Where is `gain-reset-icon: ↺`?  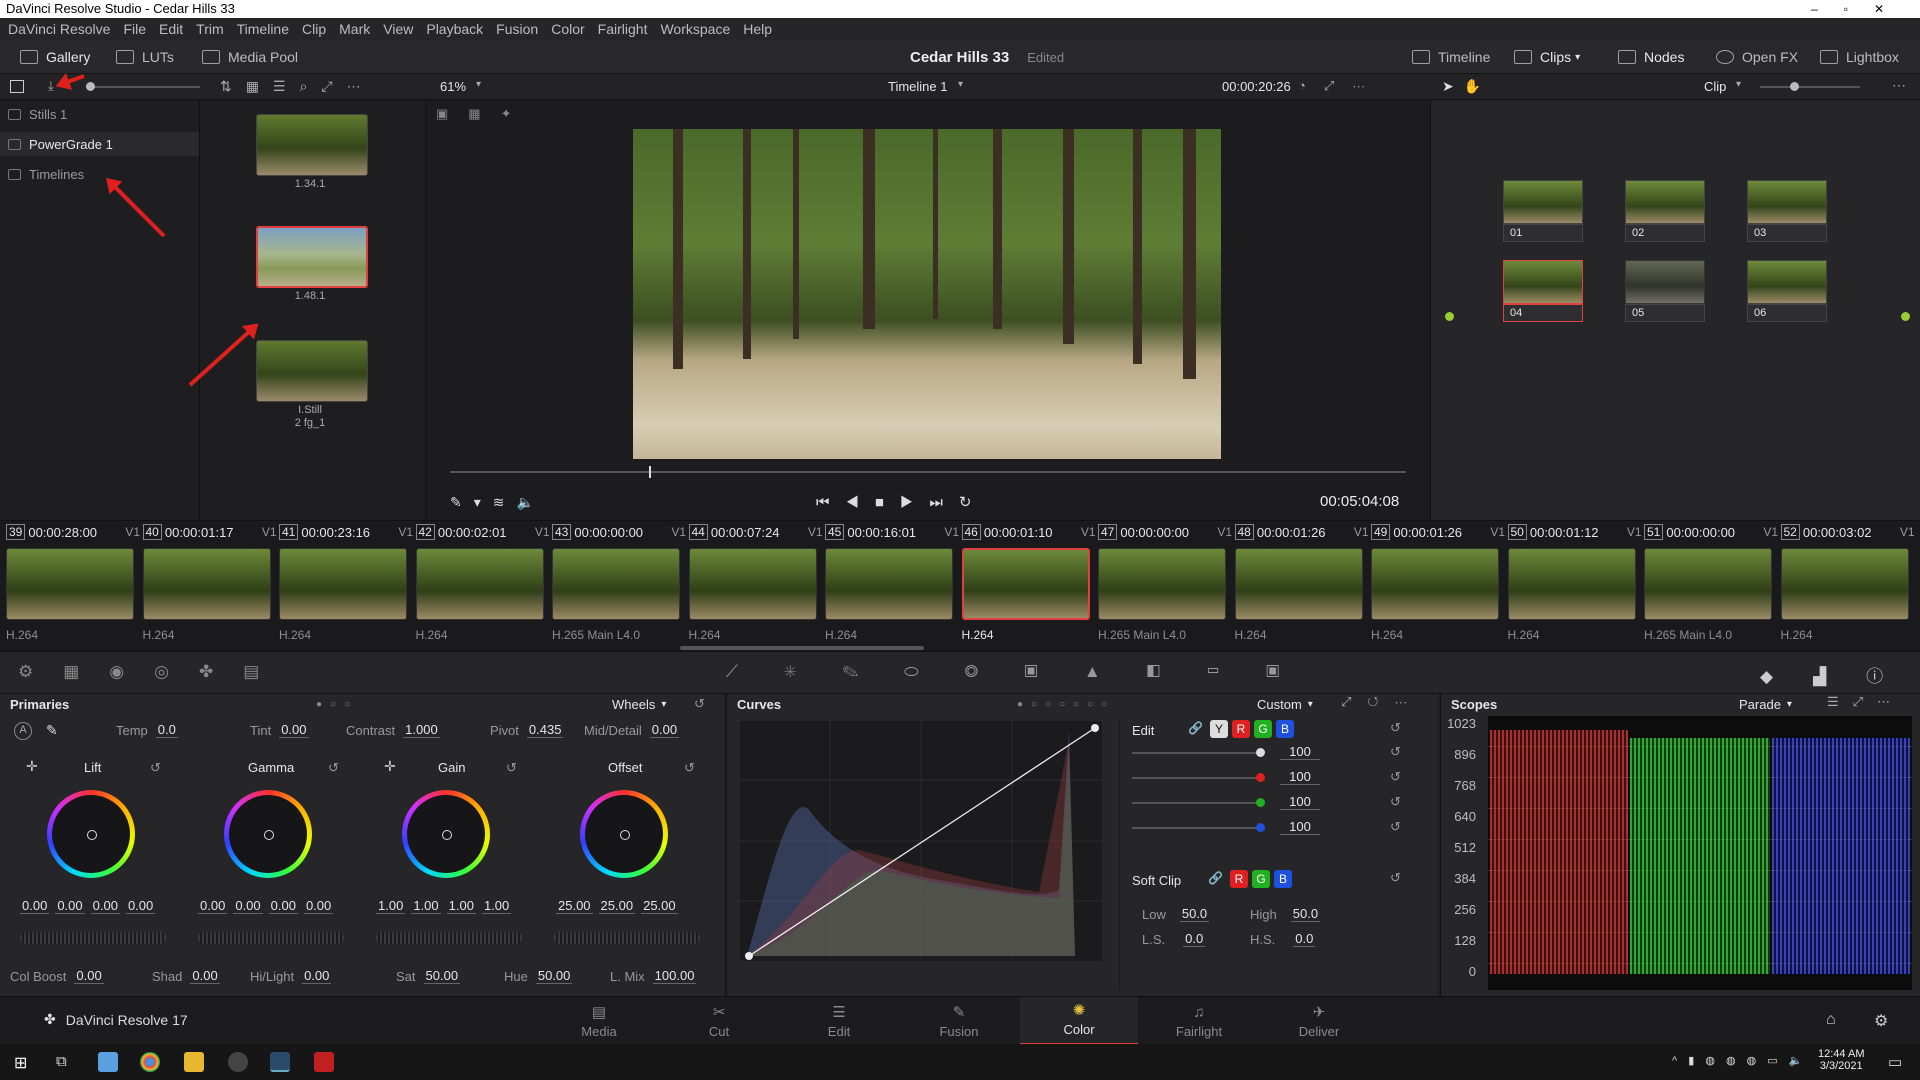 gain-reset-icon: ↺ is located at coordinates (511, 768).